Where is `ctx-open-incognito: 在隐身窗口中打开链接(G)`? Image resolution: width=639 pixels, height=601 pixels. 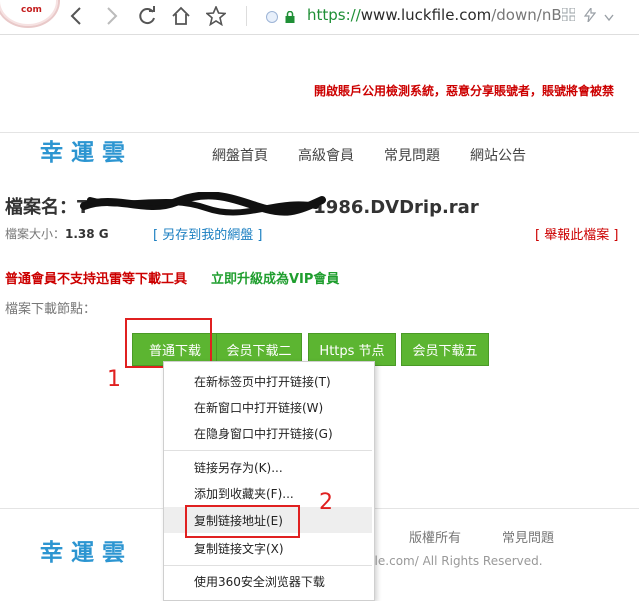
ctx-open-incognito: 在隐身窗口中打开链接(G) is located at coordinates (268, 433).